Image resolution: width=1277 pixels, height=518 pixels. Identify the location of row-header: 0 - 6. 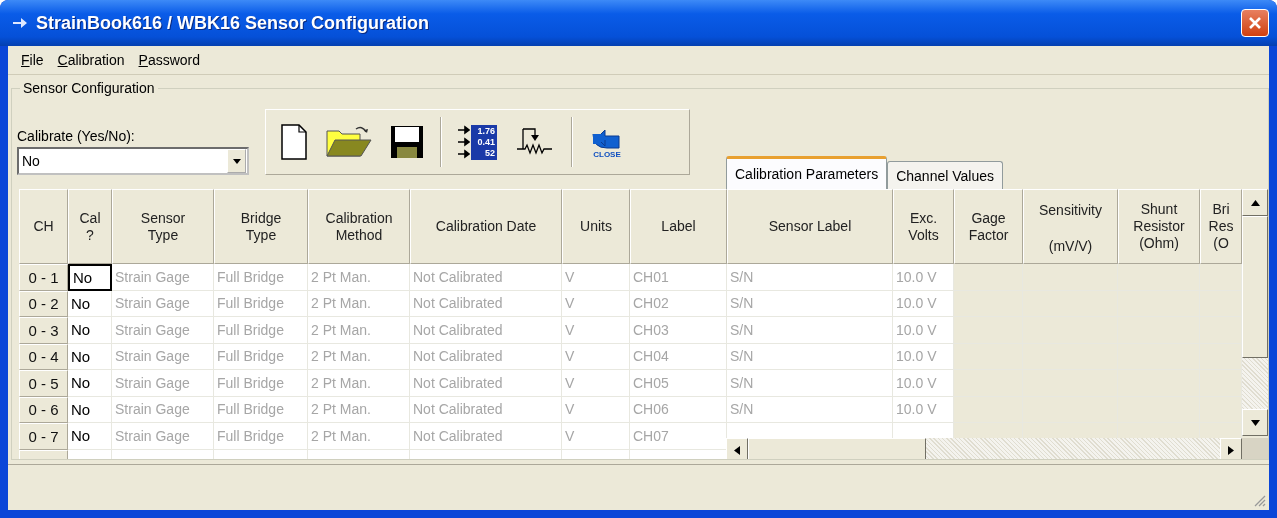
(43, 409).